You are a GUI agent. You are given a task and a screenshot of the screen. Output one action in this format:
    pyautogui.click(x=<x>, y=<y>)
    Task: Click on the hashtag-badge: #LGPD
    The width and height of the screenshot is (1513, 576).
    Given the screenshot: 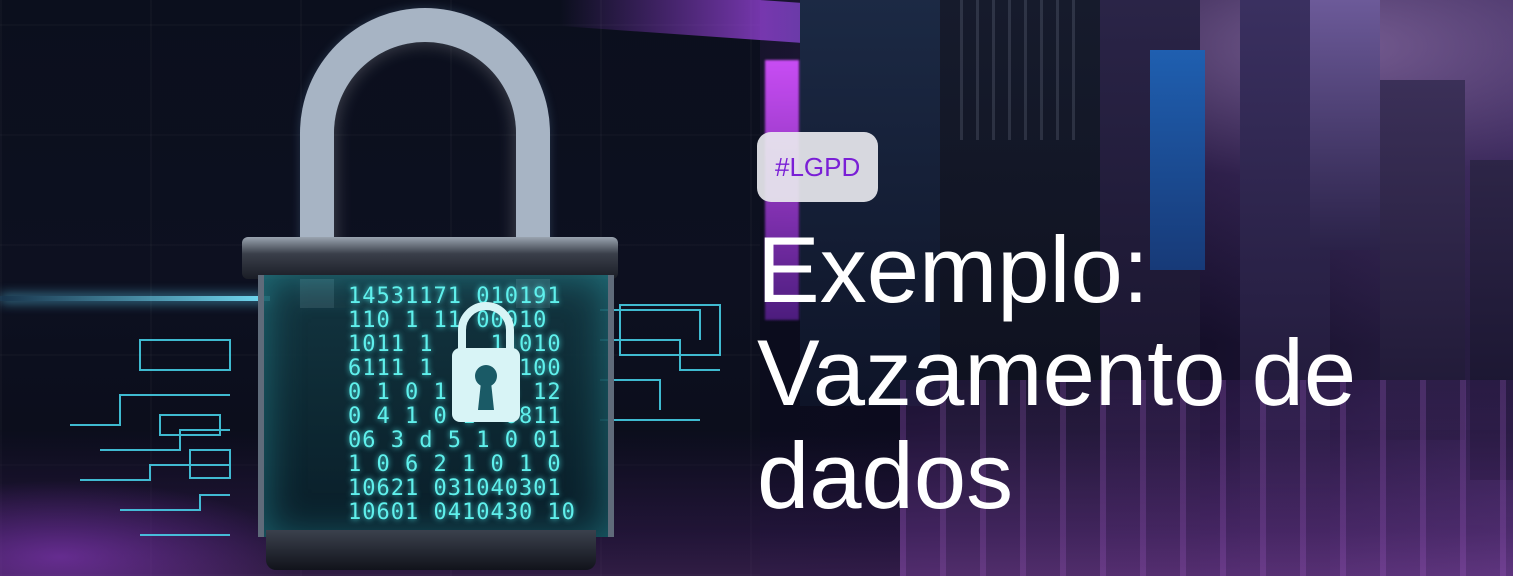 What is the action you would take?
    pyautogui.click(x=818, y=167)
    